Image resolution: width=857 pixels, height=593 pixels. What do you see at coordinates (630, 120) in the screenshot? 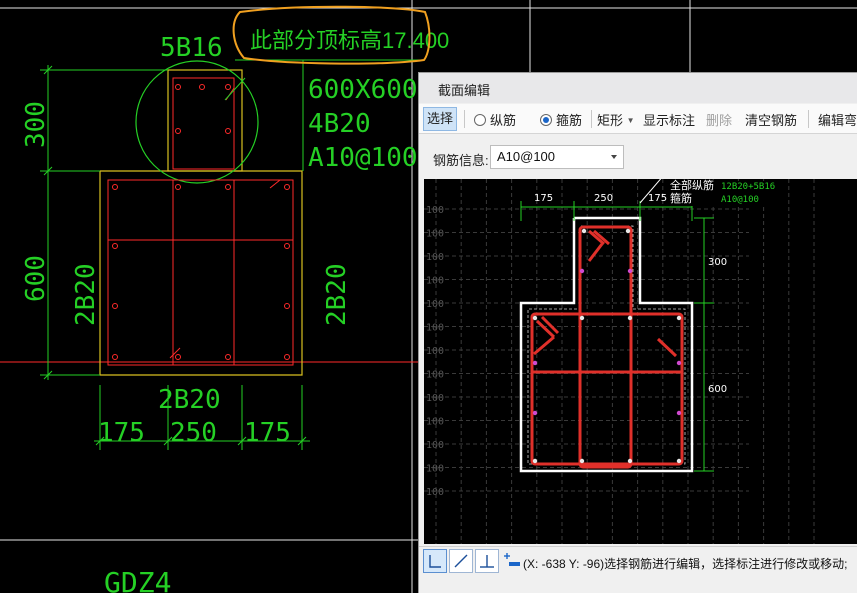
I see `chevron-down-icon: ▼` at bounding box center [630, 120].